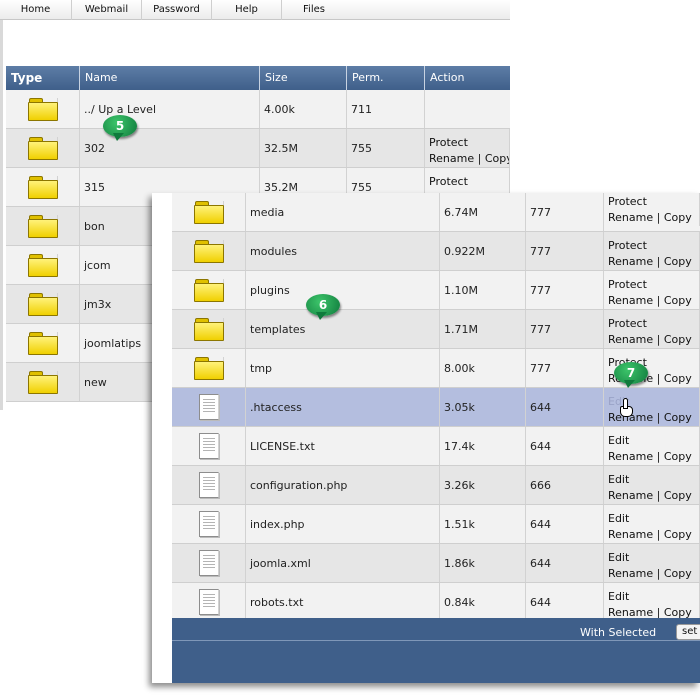  I want to click on top-navigation-bar: Home Webmail Password Help Files, so click(255, 10).